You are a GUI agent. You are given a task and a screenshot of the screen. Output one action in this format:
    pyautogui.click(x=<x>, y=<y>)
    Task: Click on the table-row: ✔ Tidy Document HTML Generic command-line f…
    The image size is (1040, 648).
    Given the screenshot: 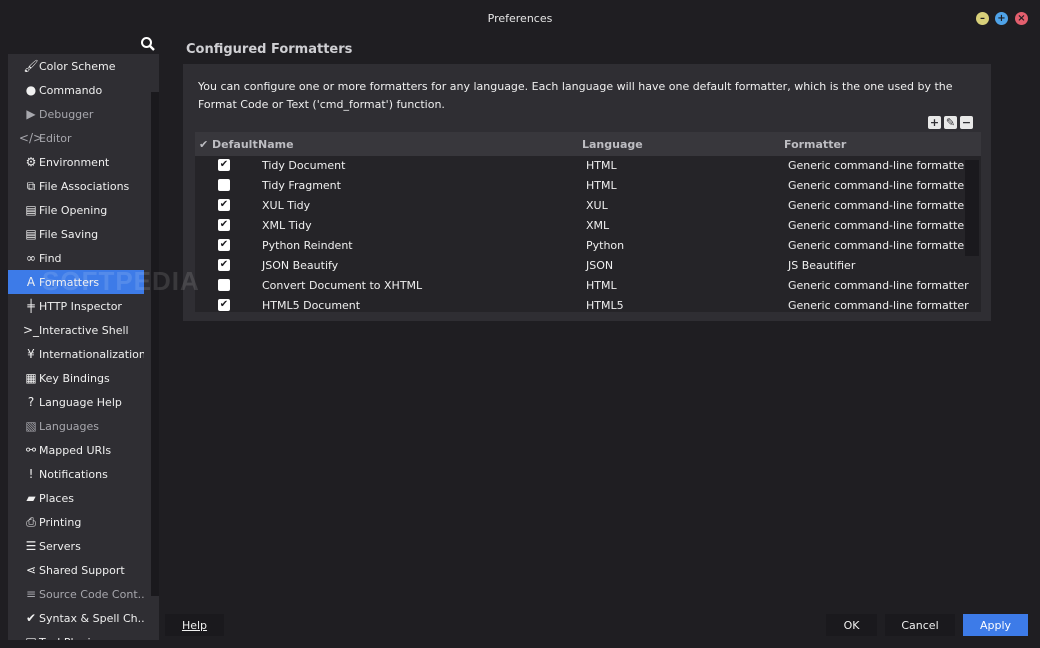 What is the action you would take?
    pyautogui.click(x=588, y=166)
    